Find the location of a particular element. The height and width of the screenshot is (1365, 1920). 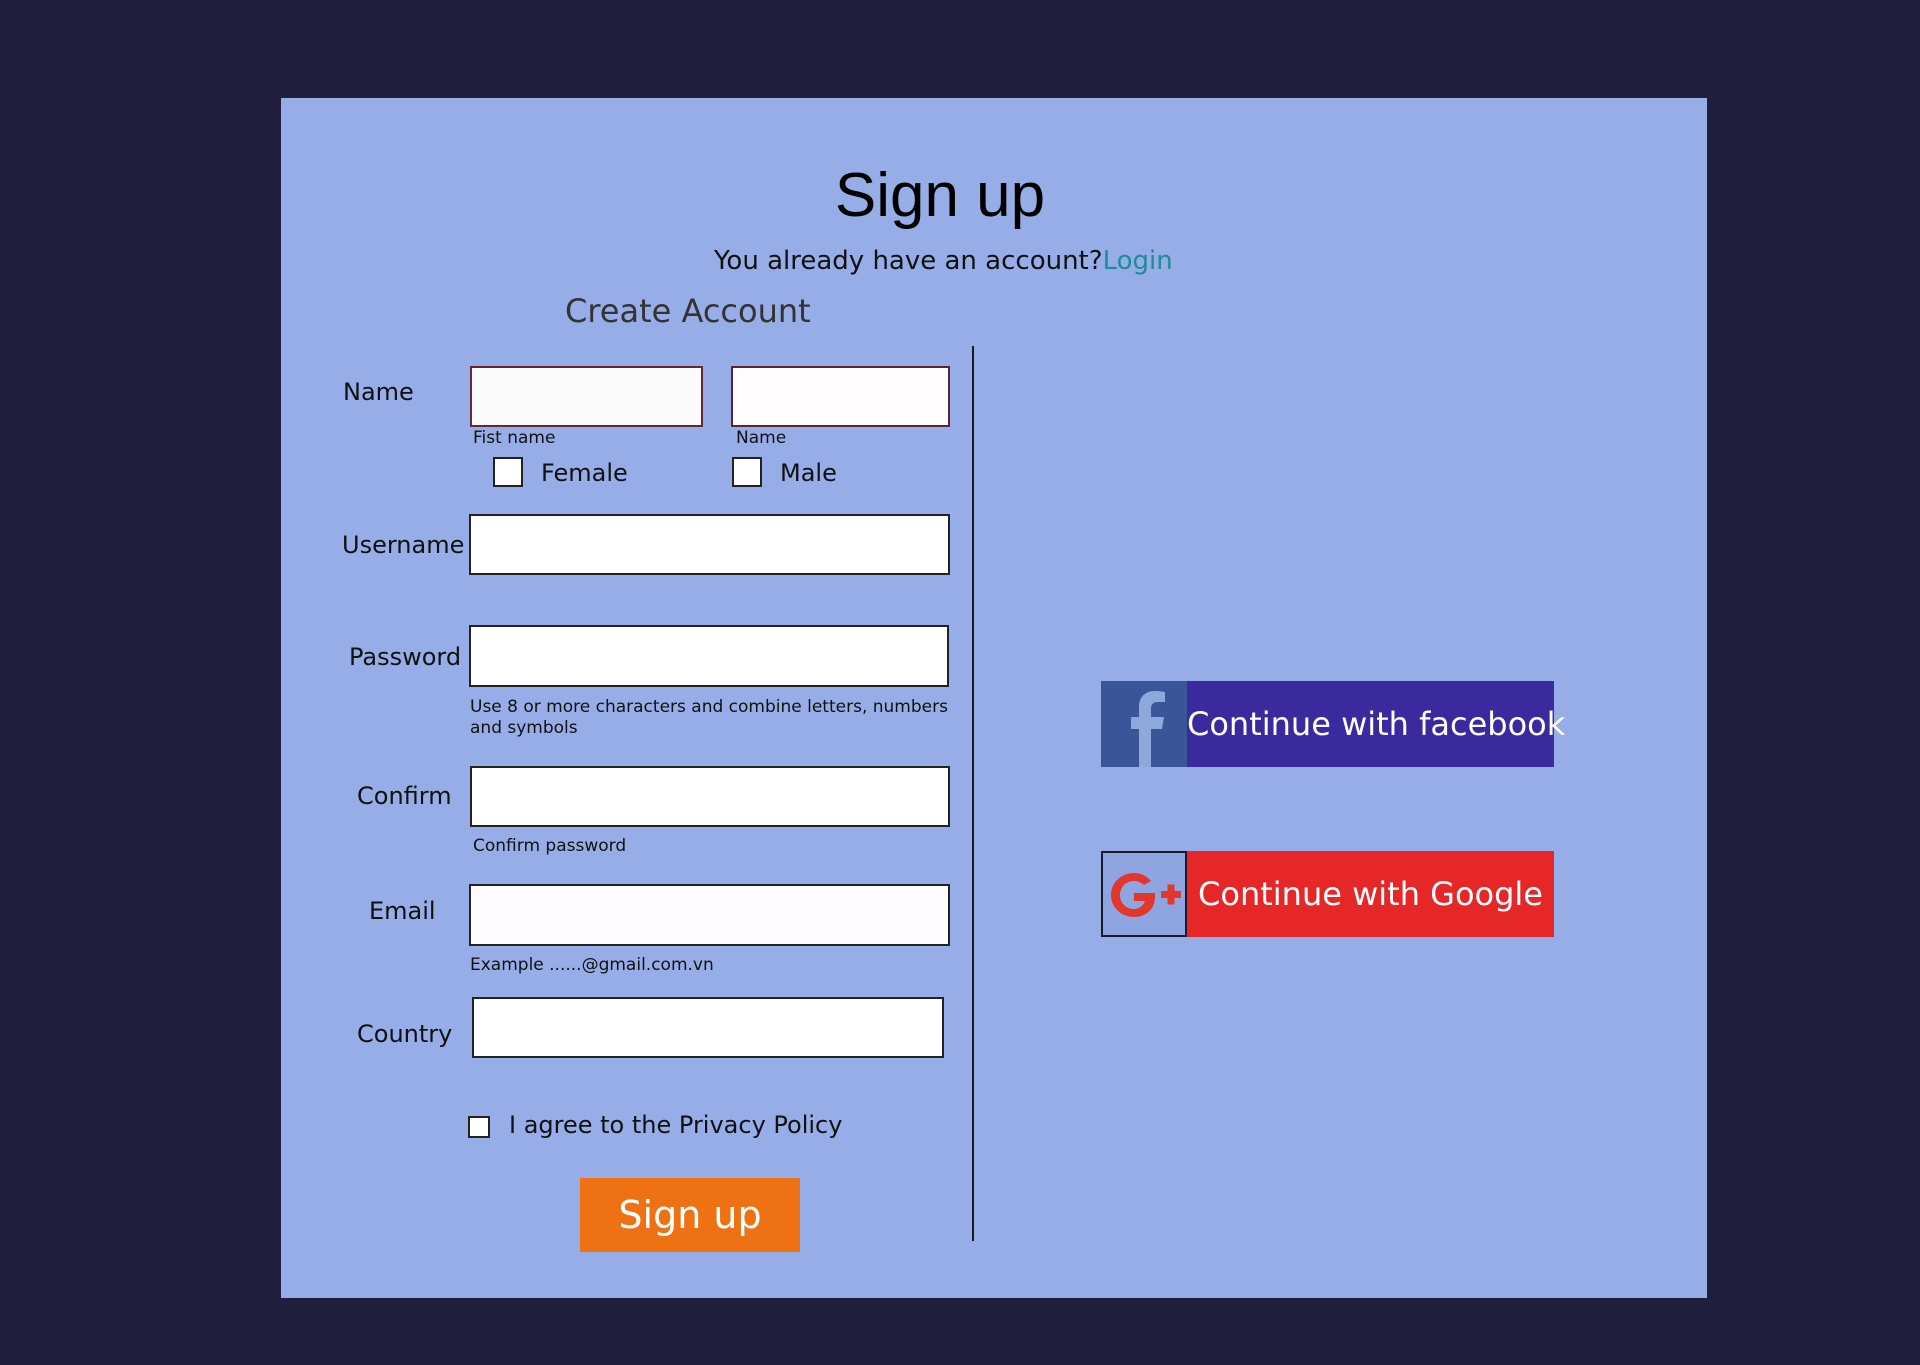

first-name-hint: Fist name is located at coordinates (514, 438).